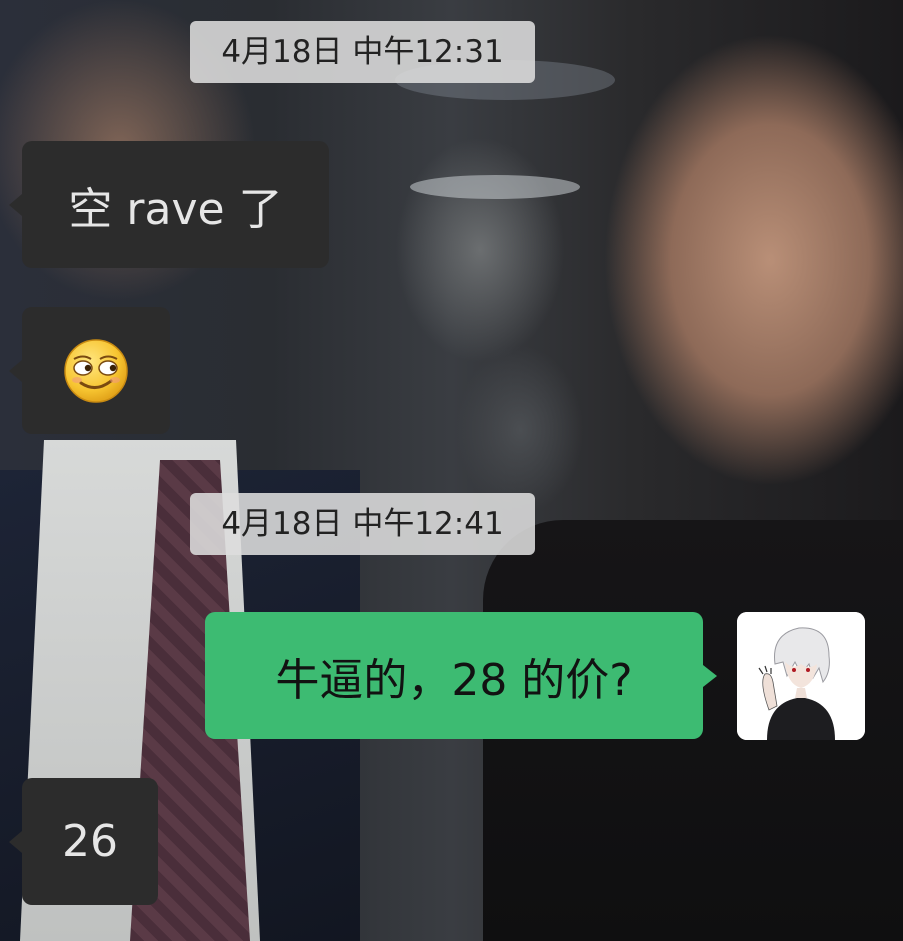  I want to click on message-text: 空 rave 了, so click(175, 209).